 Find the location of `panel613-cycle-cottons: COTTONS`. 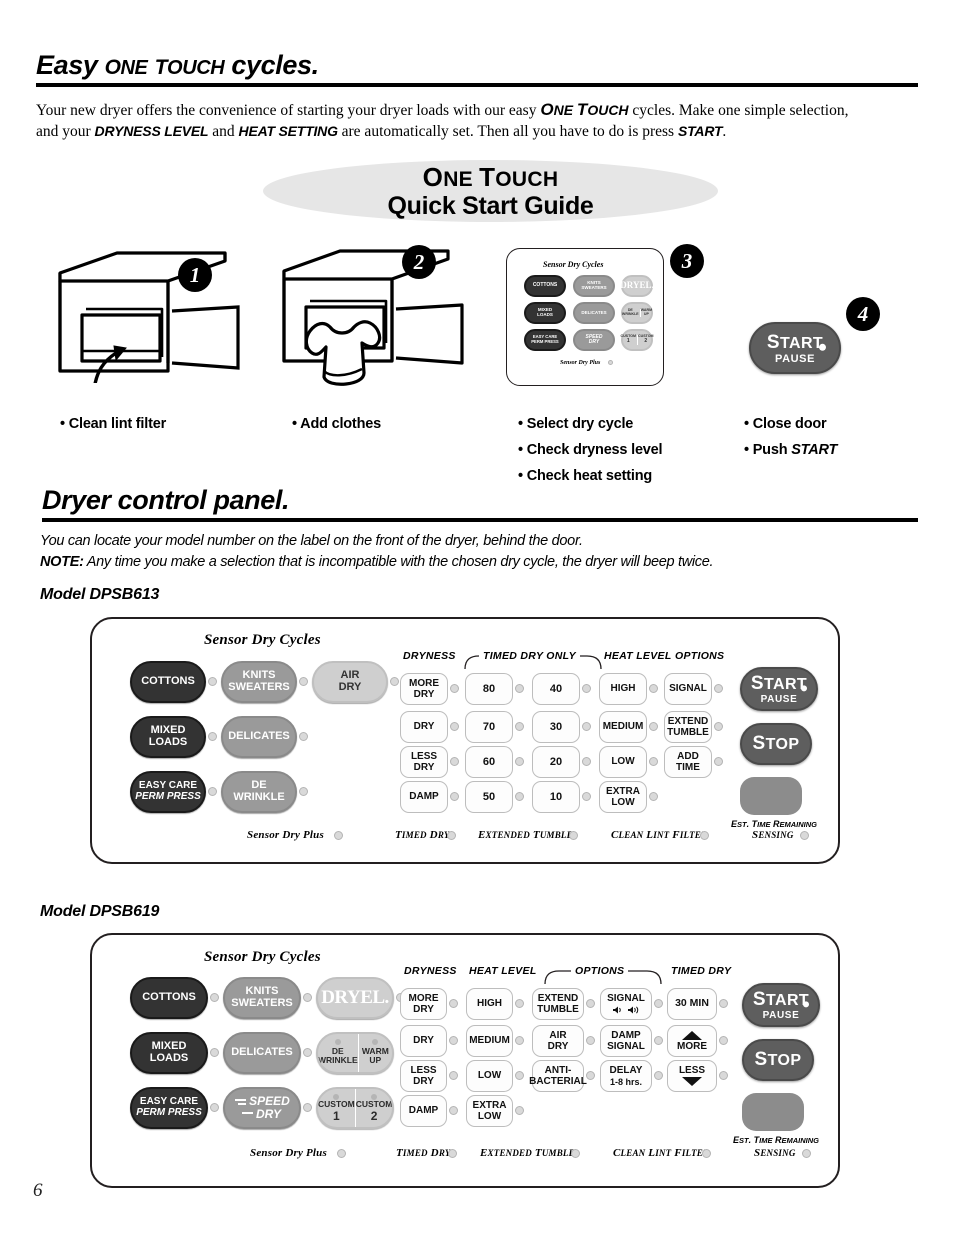

panel613-cycle-cottons: COTTONS is located at coordinates (168, 682).